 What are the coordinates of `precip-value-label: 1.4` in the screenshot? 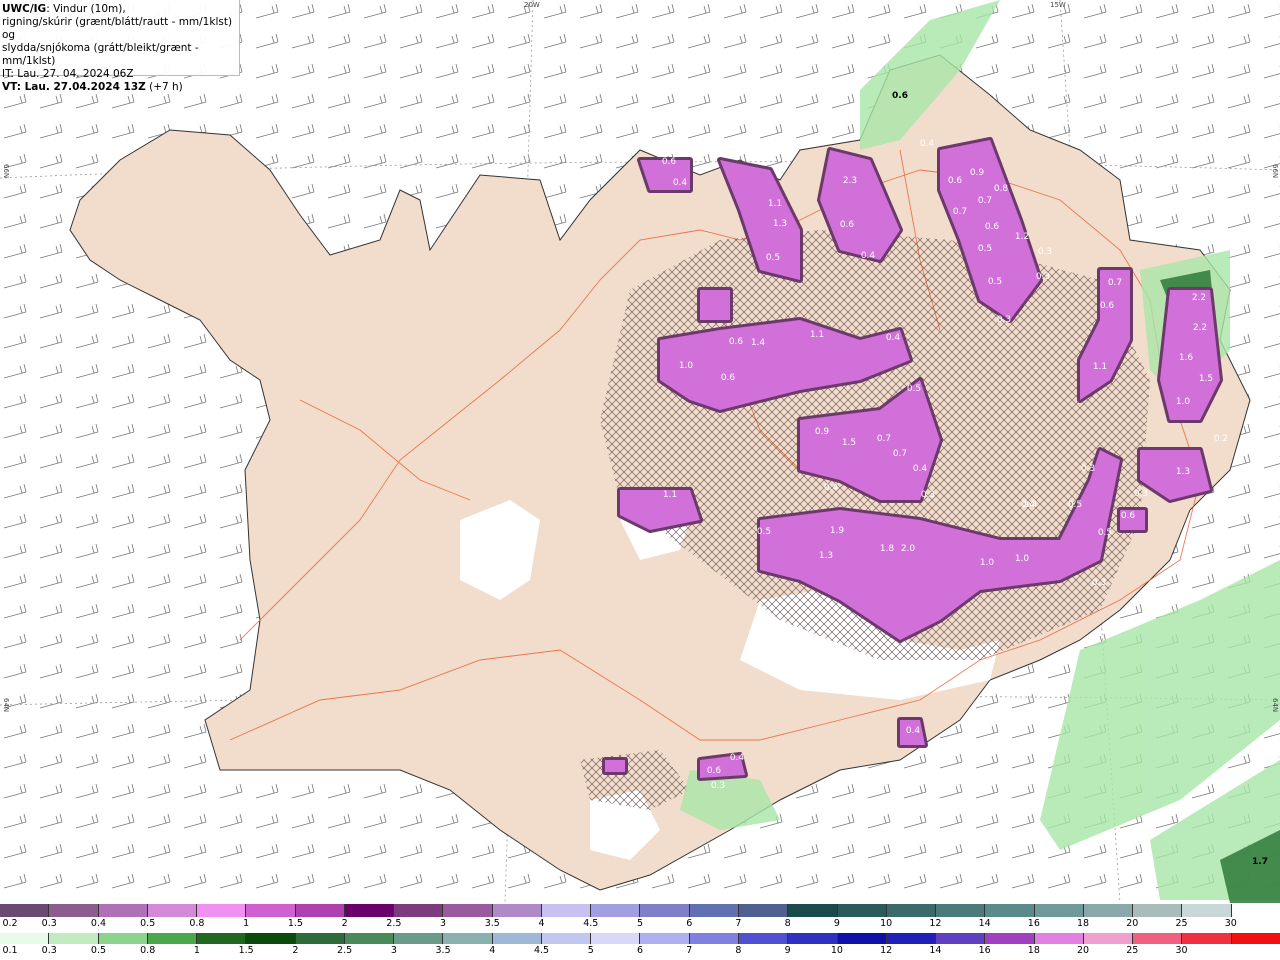 It's located at (758, 343).